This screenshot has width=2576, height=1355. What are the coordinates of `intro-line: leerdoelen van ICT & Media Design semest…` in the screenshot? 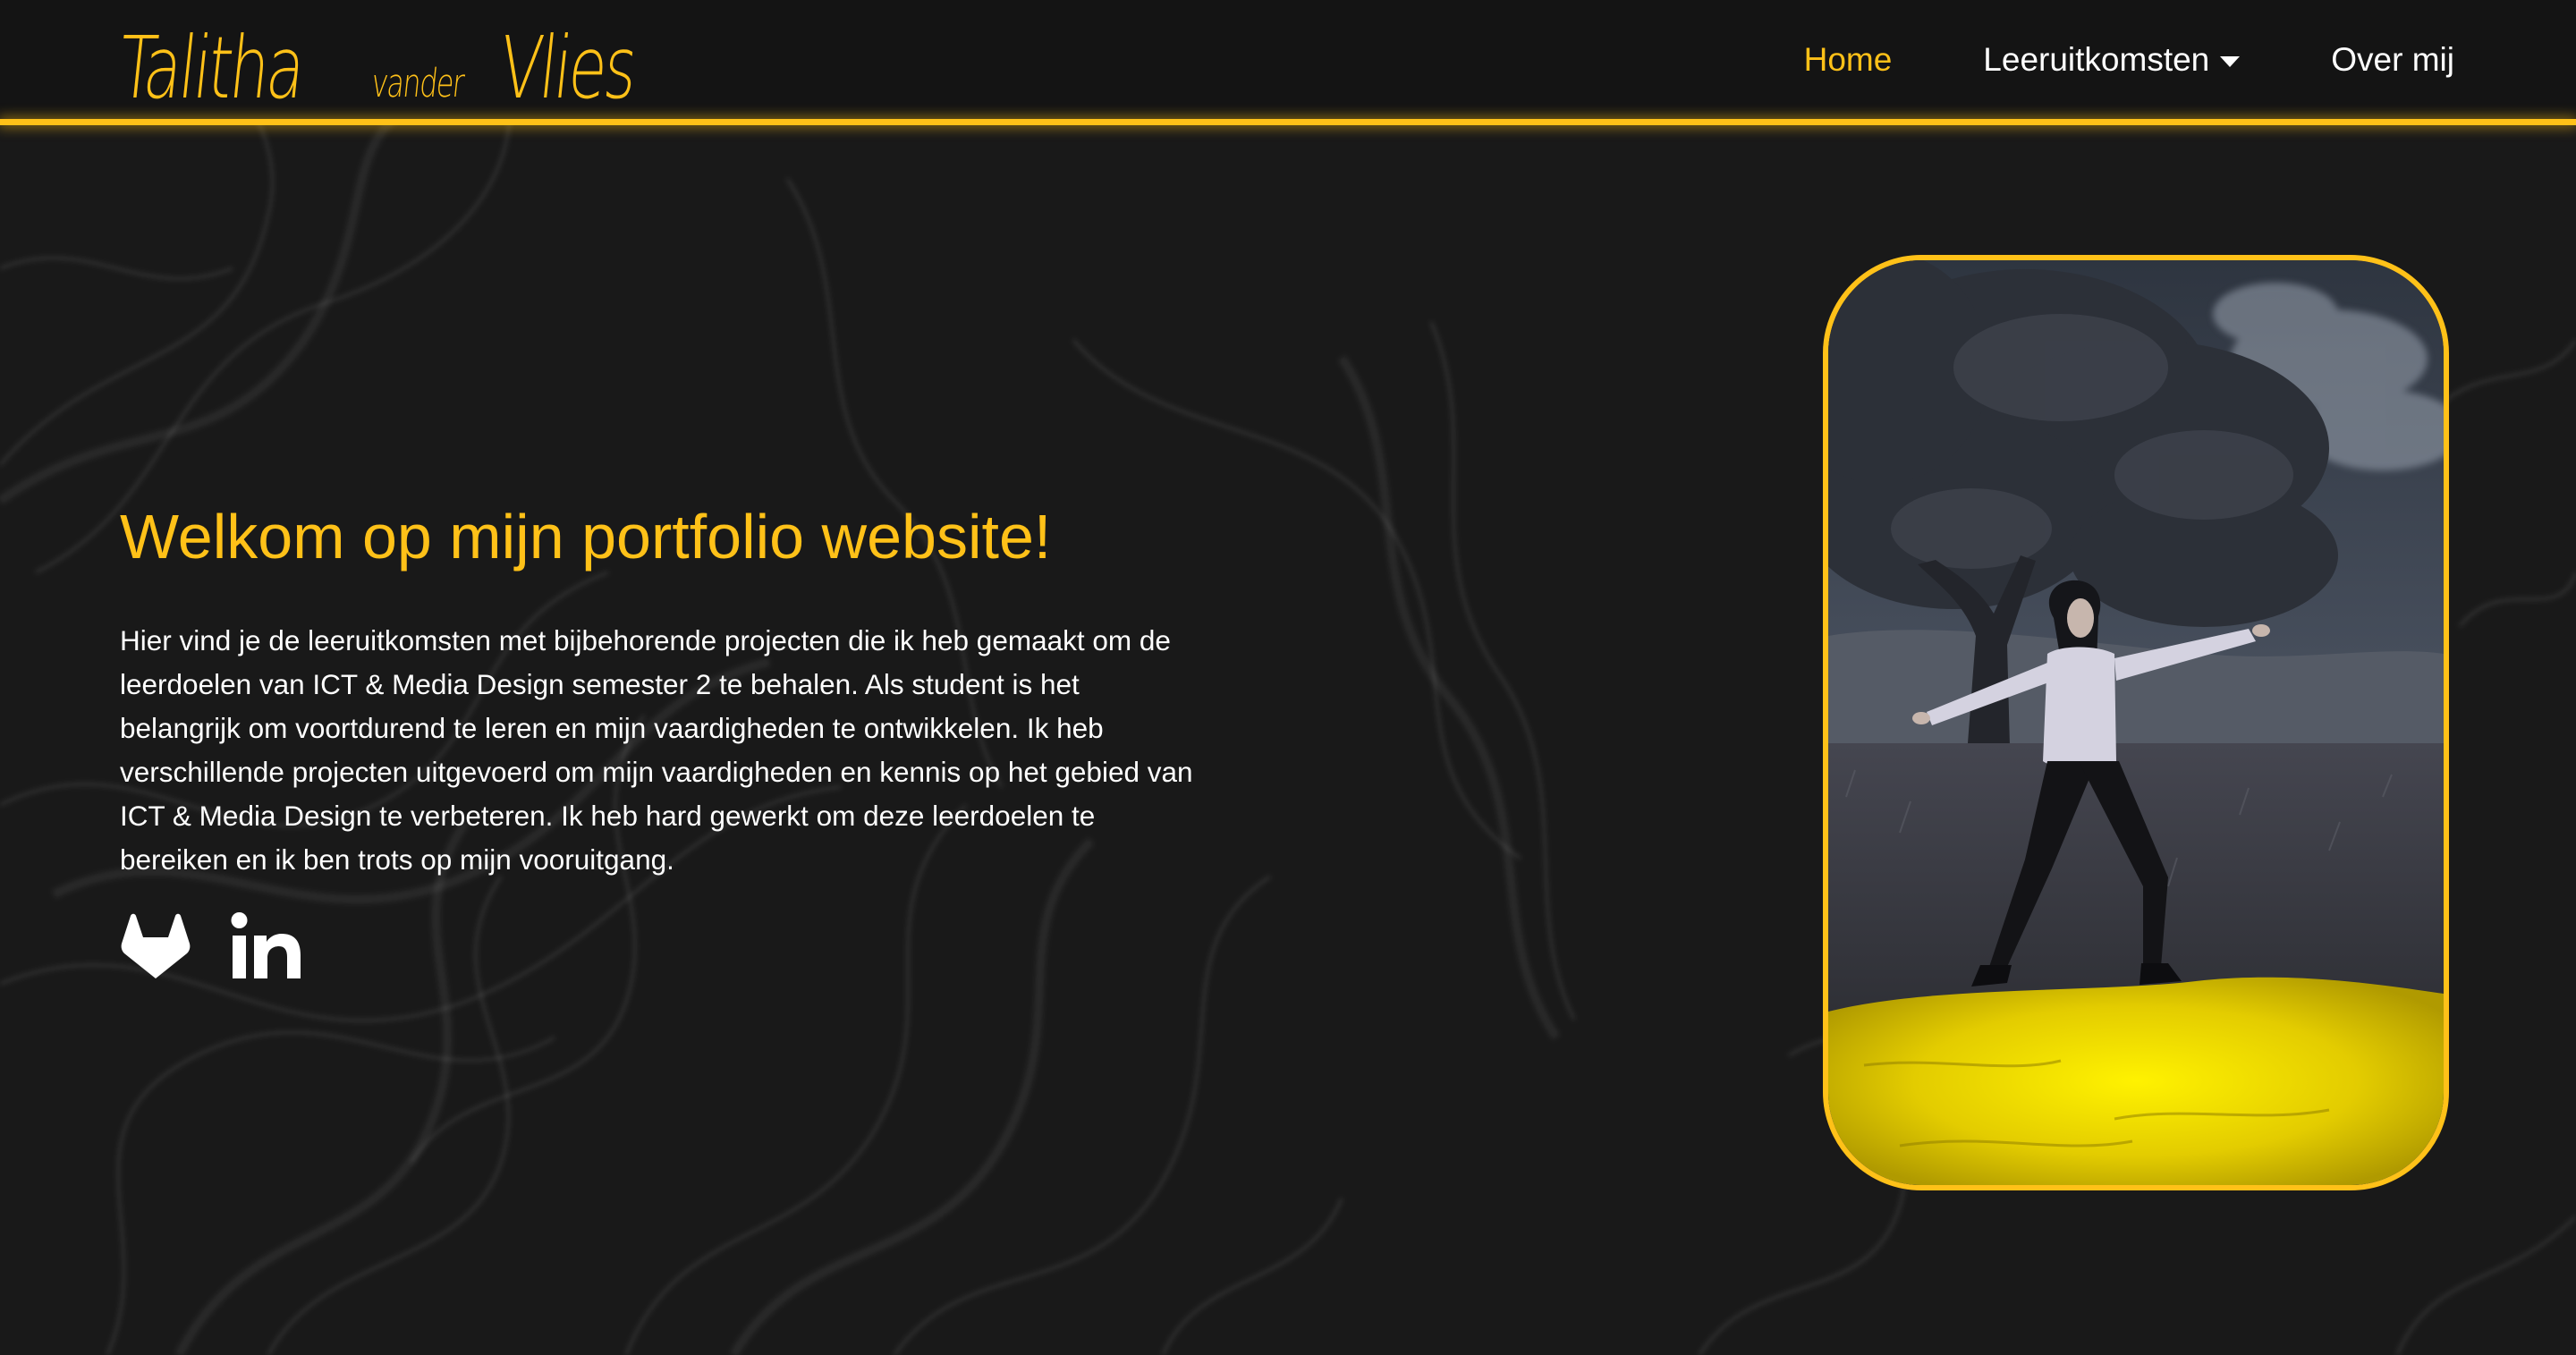 It's located at (600, 684).